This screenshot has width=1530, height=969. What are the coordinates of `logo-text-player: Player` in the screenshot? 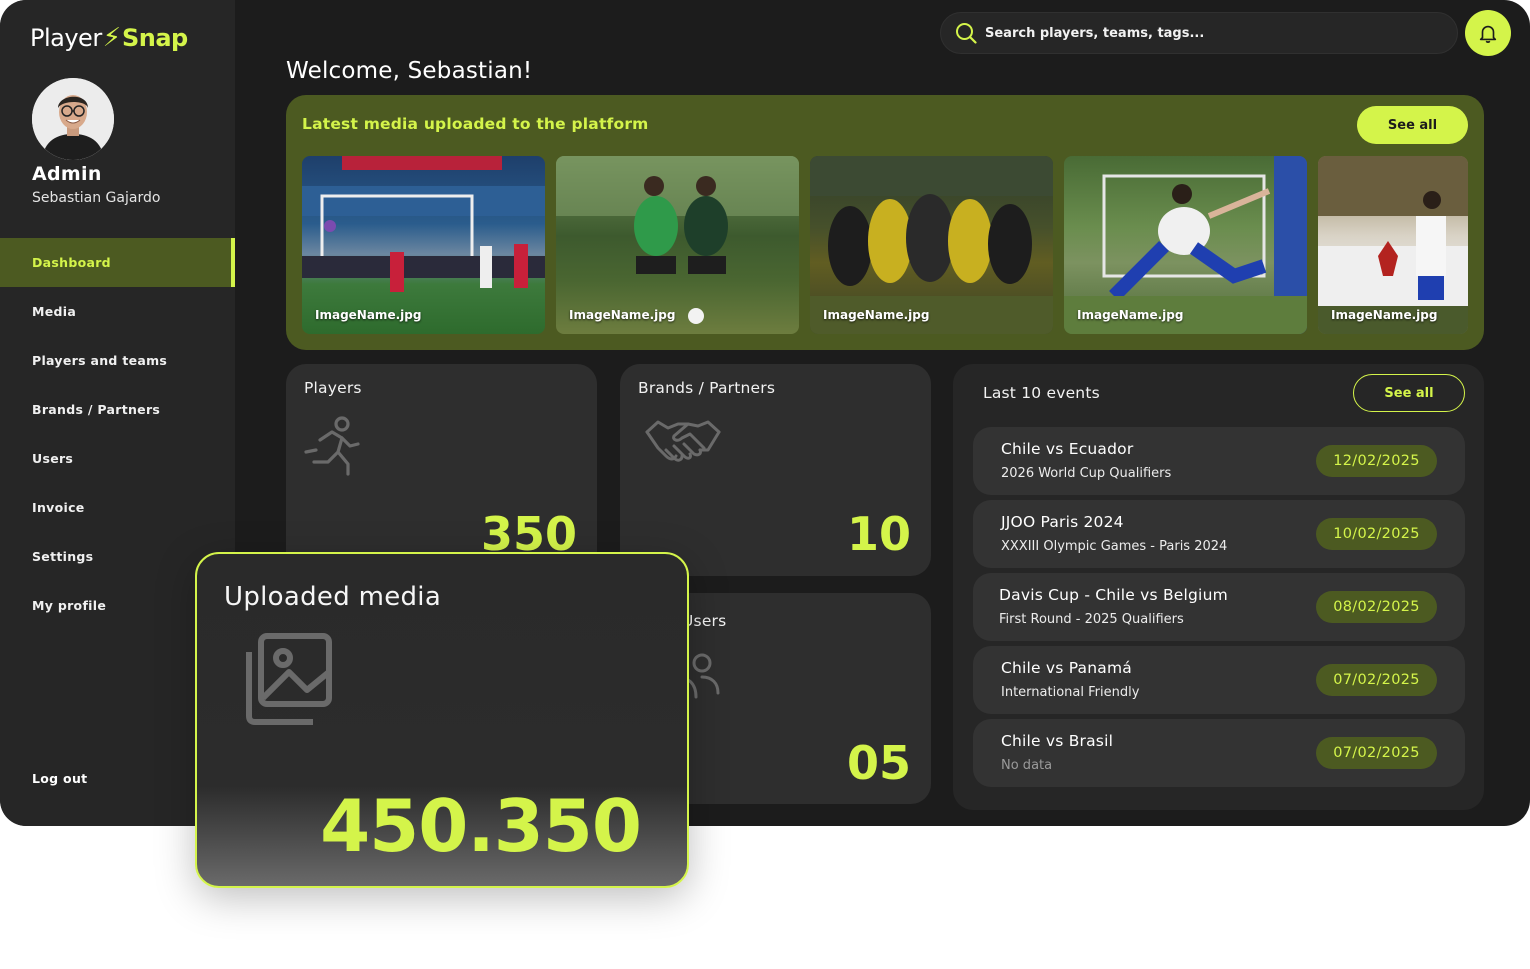 It's located at (66, 38).